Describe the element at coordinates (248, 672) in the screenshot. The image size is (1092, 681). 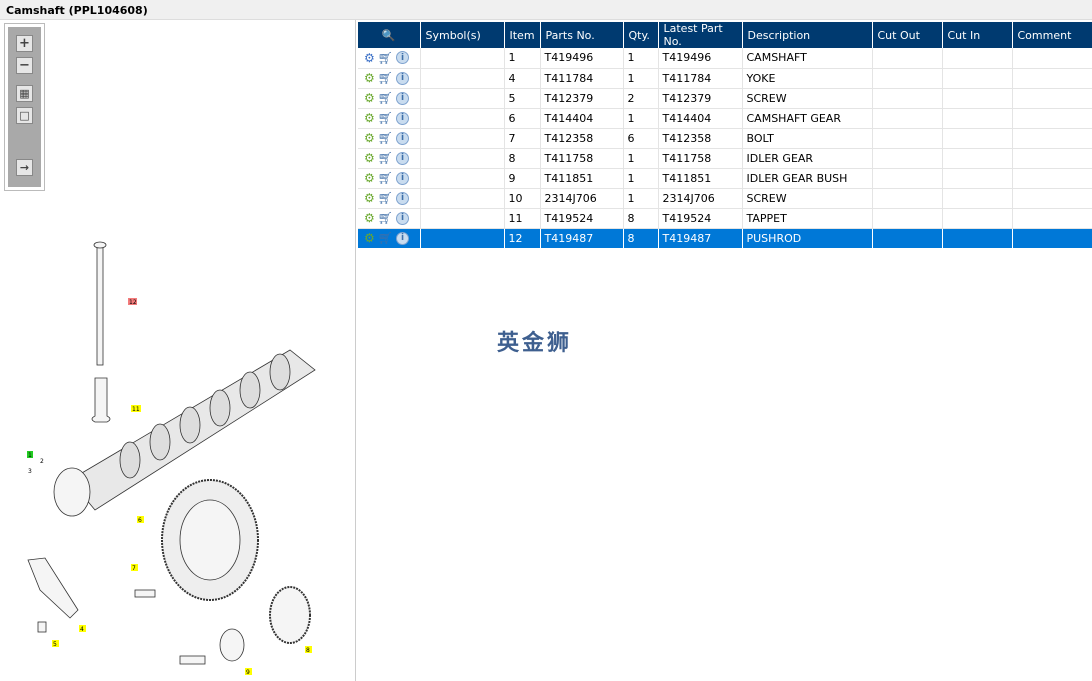
I see `callout-9: 9` at that location.